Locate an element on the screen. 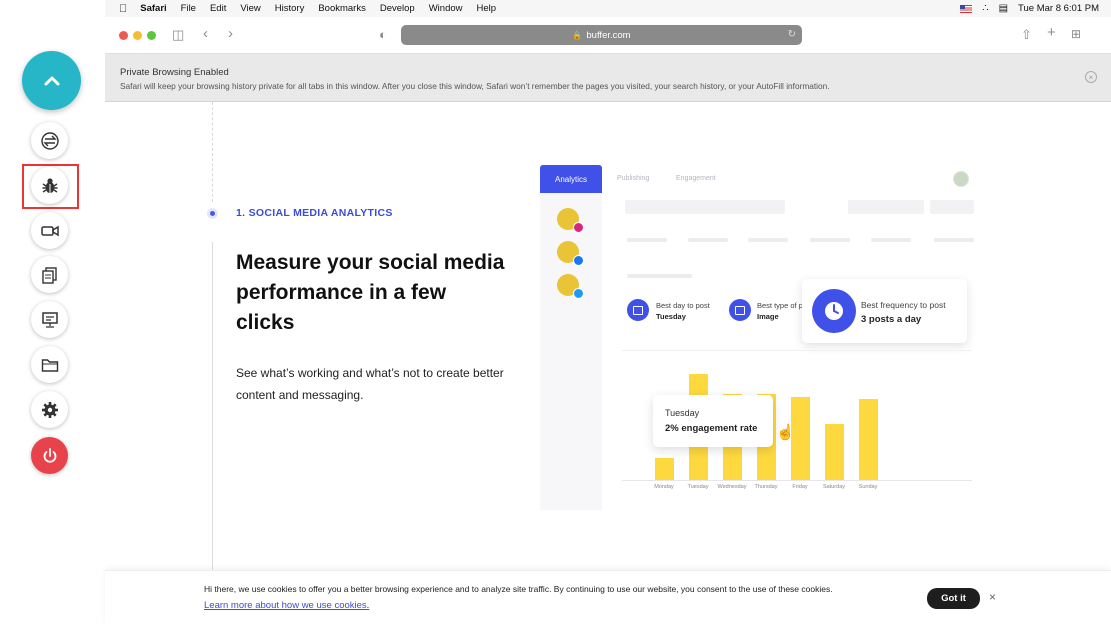  mock-tab-engagement: Engagement is located at coordinates (696, 178).